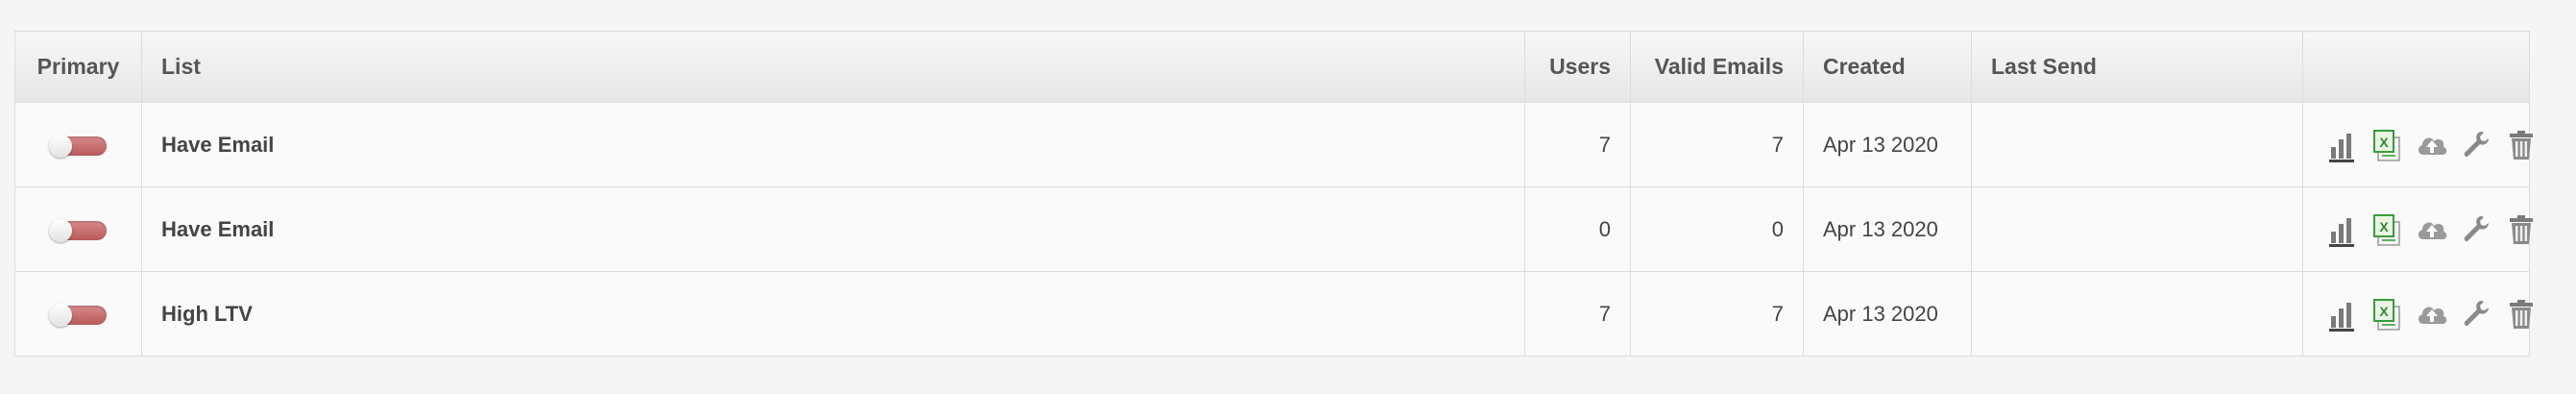 The width and height of the screenshot is (2576, 394). What do you see at coordinates (1888, 67) in the screenshot?
I see `header-created: Created` at bounding box center [1888, 67].